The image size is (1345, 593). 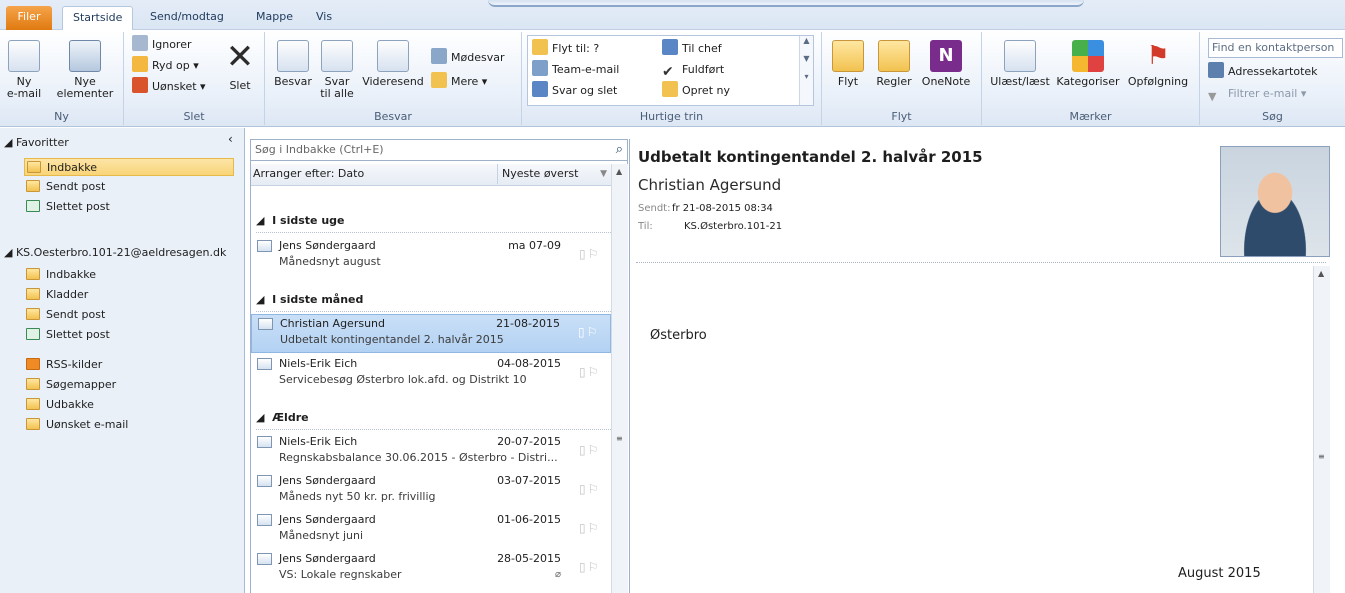 I want to click on favorite-deleted: Slettet post, so click(x=68, y=207).